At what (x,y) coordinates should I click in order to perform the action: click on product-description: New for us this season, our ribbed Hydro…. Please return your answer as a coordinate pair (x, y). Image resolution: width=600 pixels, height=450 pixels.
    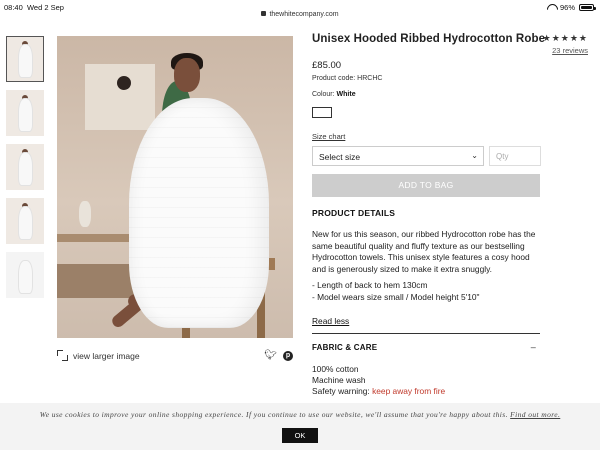
    Looking at the image, I should click on (424, 251).